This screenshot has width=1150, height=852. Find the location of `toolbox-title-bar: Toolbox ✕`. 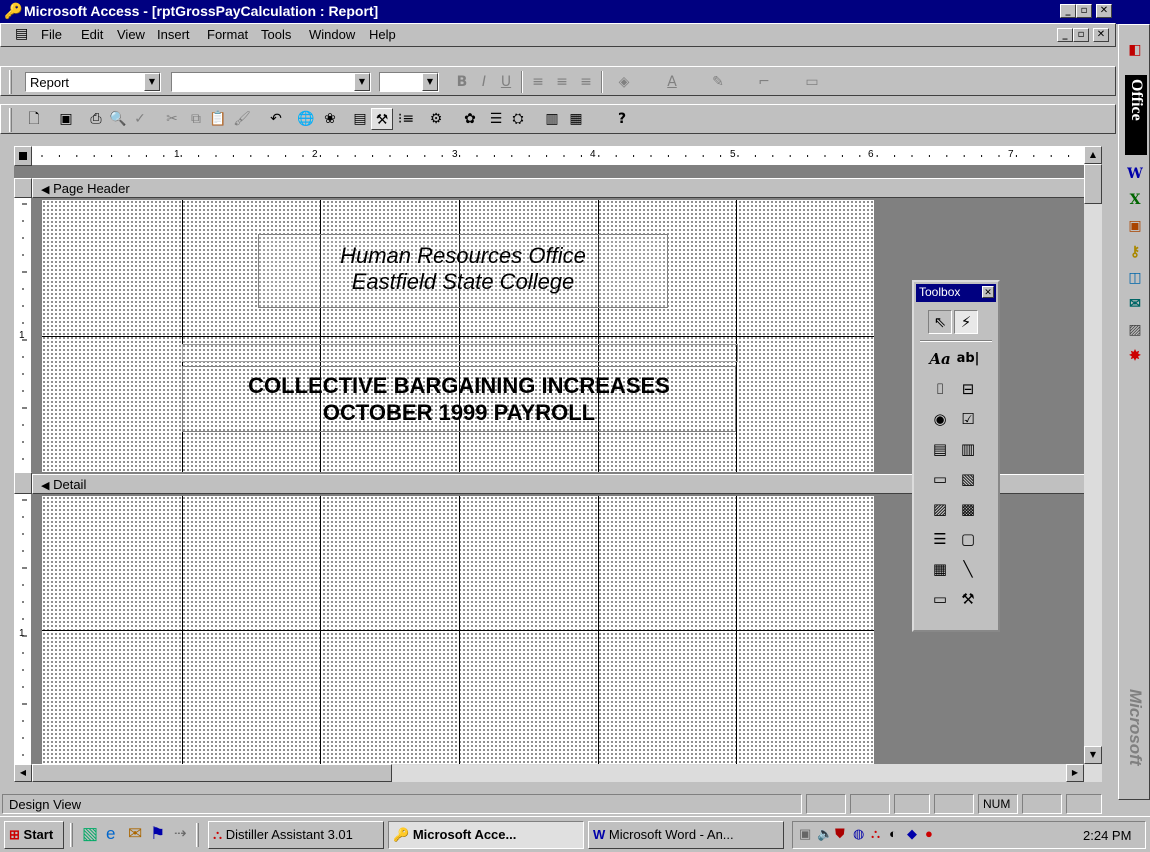

toolbox-title-bar: Toolbox ✕ is located at coordinates (956, 293).